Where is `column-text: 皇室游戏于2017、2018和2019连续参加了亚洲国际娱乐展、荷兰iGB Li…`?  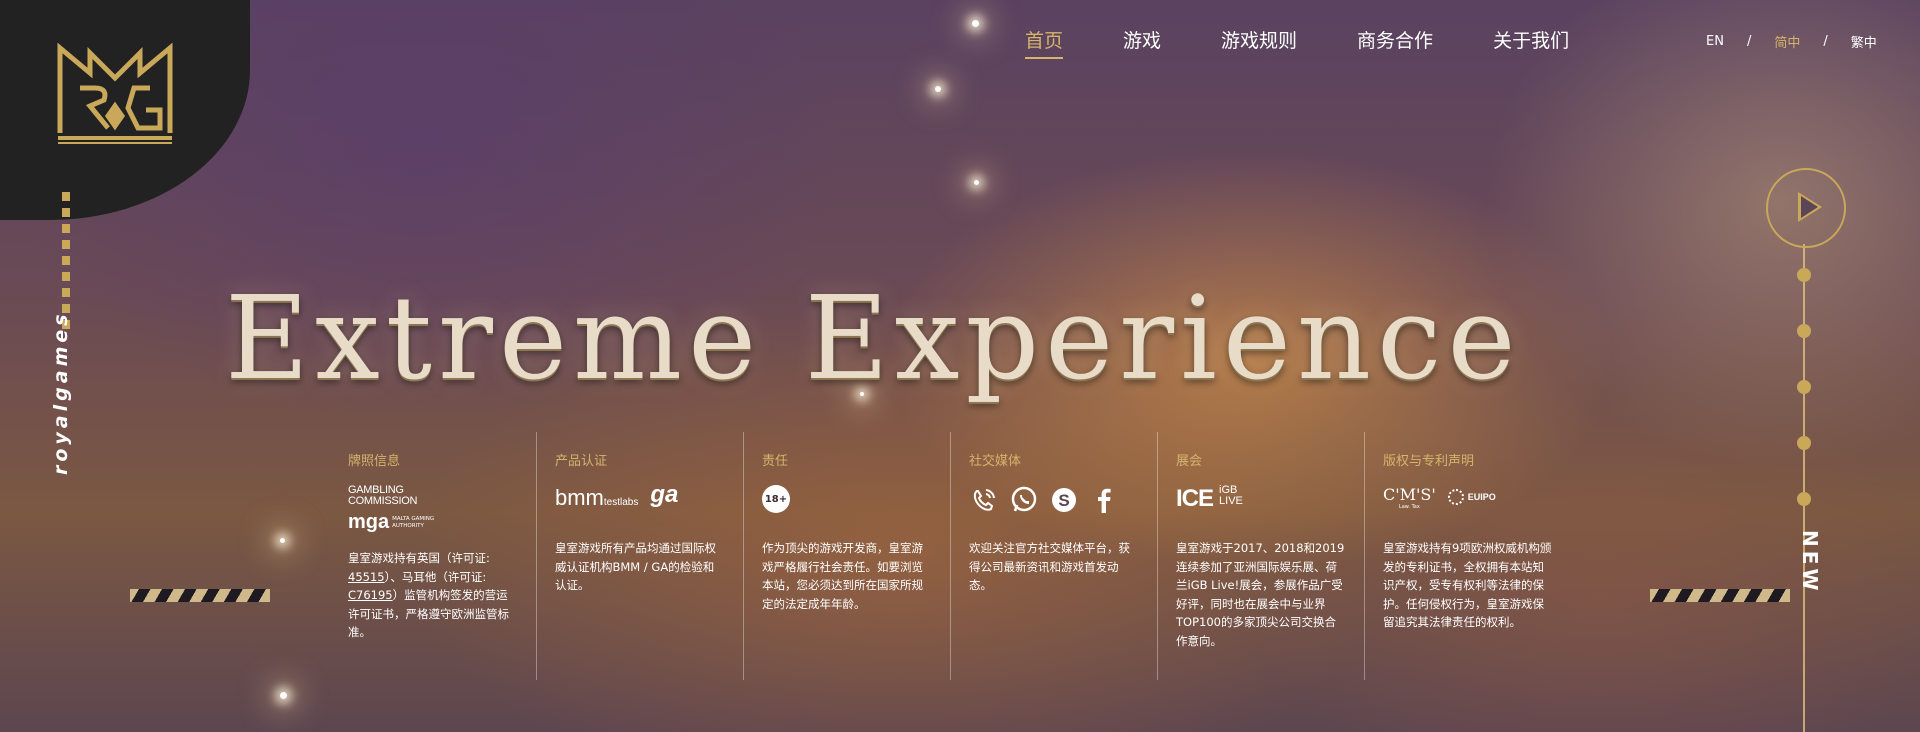 column-text: 皇室游戏于2017、2018和2019连续参加了亚洲国际娱乐展、荷兰iGB Li… is located at coordinates (1260, 594).